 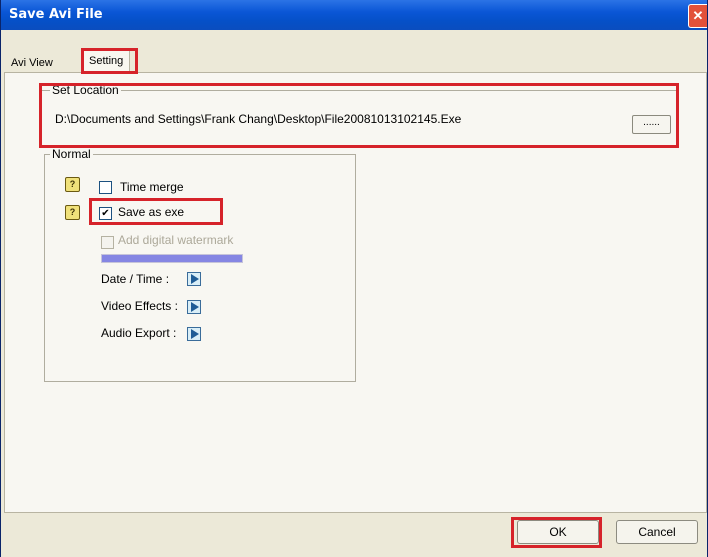 I want to click on video-effects-expand-button, so click(x=194, y=307).